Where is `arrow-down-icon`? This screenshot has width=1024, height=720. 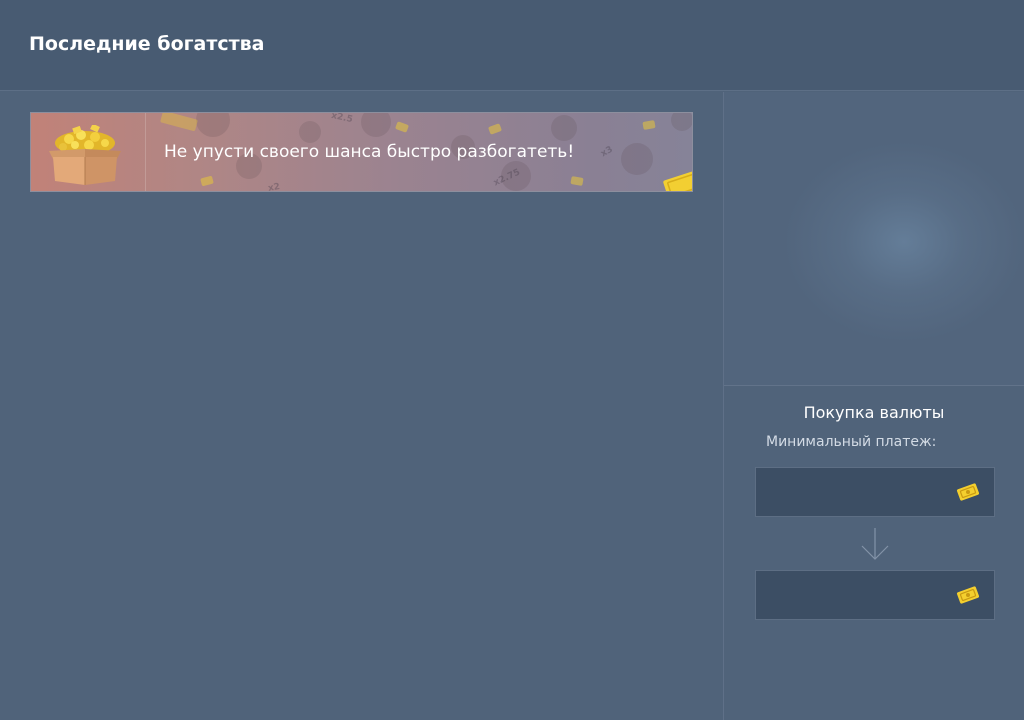 arrow-down-icon is located at coordinates (875, 544).